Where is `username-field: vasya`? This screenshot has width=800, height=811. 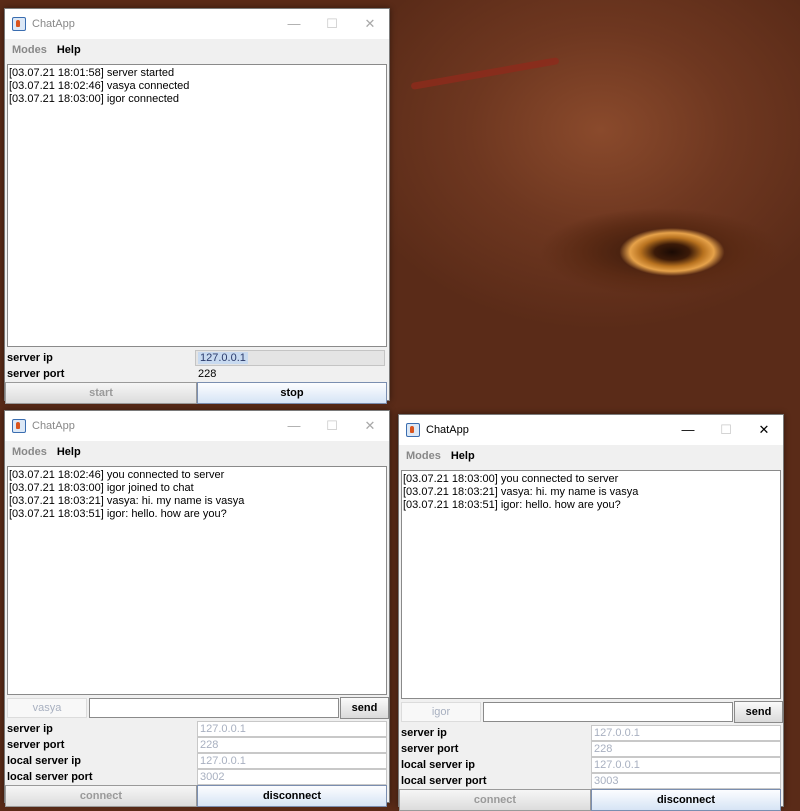
username-field: vasya is located at coordinates (47, 708).